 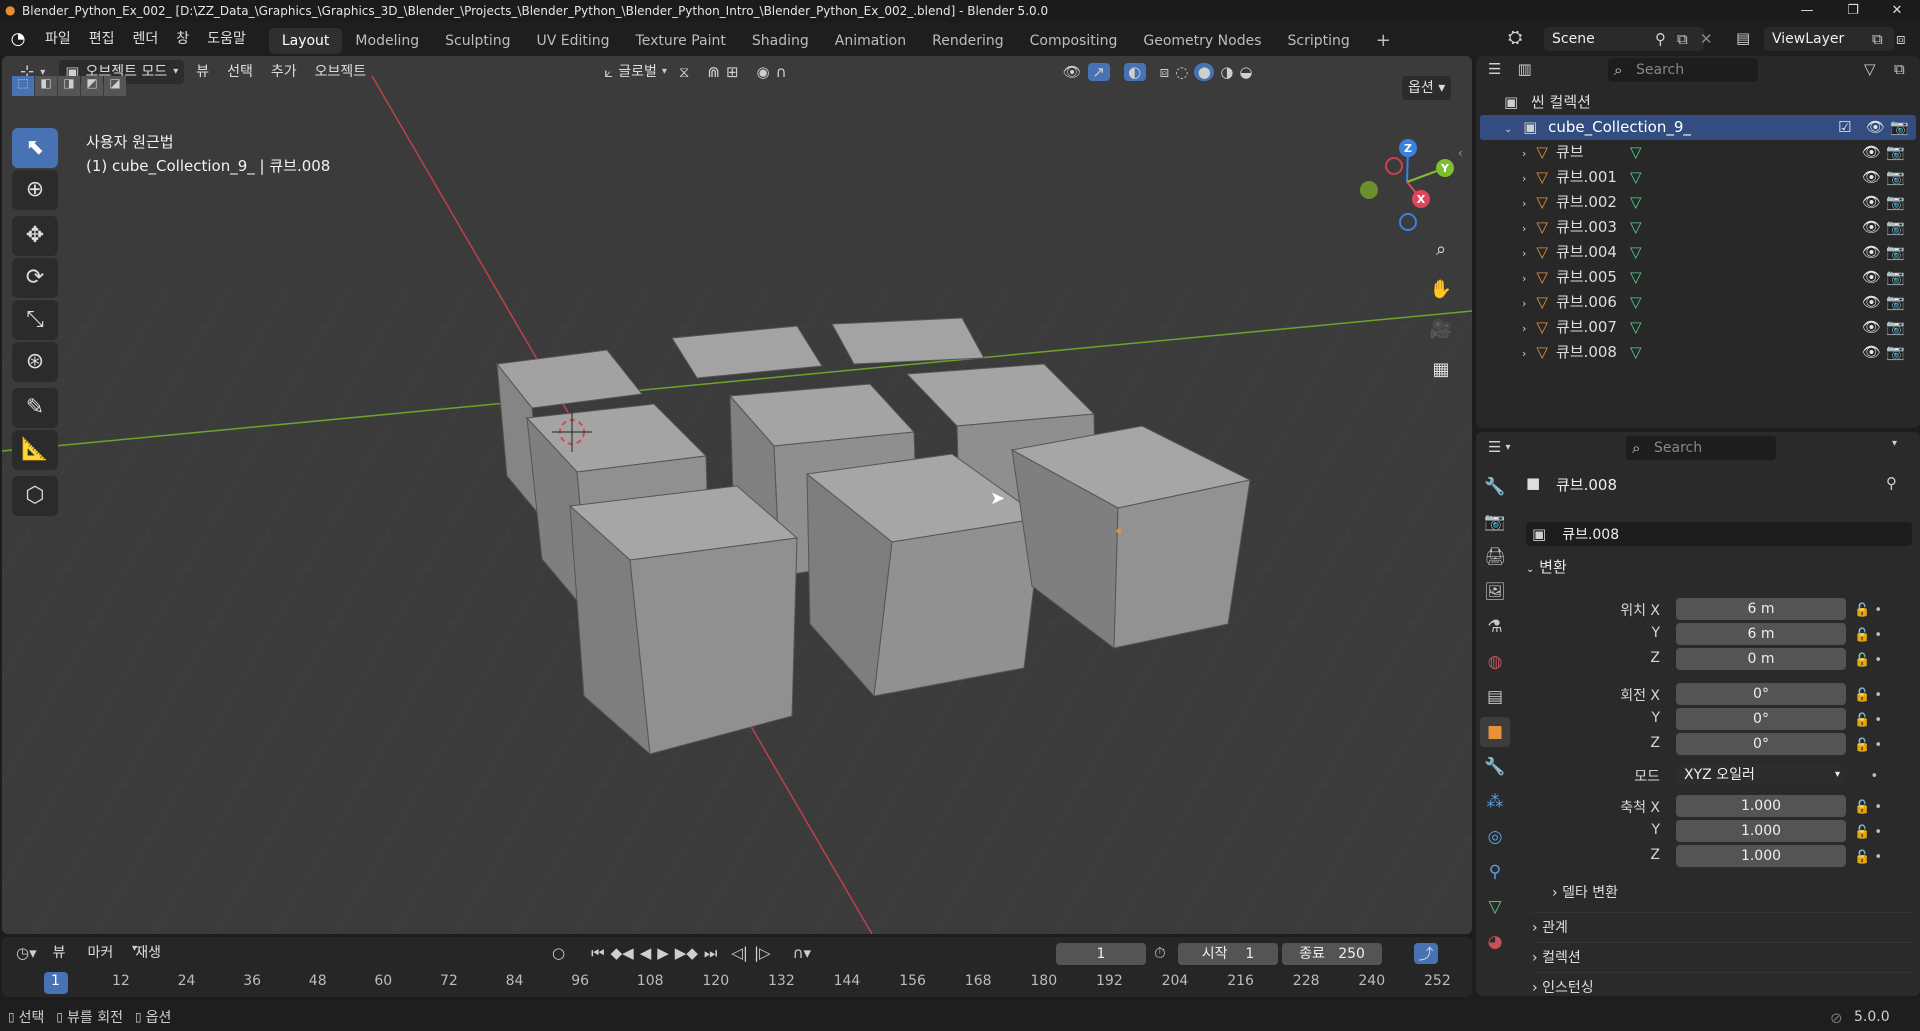 I want to click on new-viewlayer-icon: ⧉, so click(x=1877, y=39).